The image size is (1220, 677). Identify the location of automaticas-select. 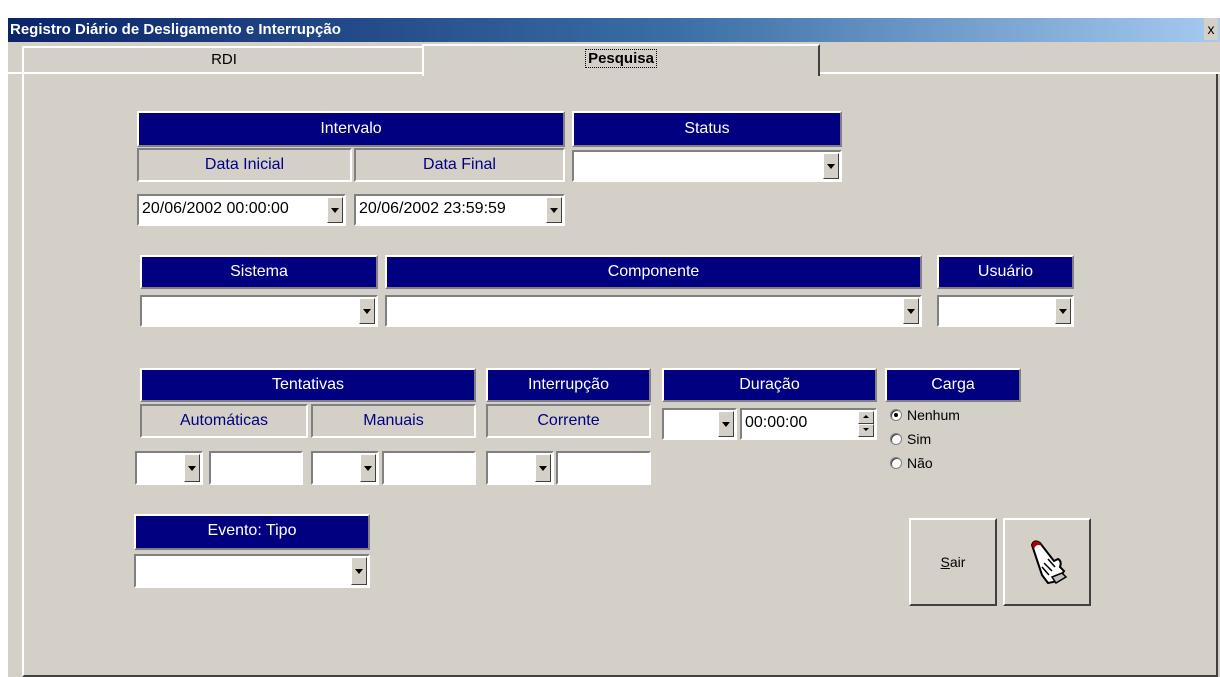
(169, 468).